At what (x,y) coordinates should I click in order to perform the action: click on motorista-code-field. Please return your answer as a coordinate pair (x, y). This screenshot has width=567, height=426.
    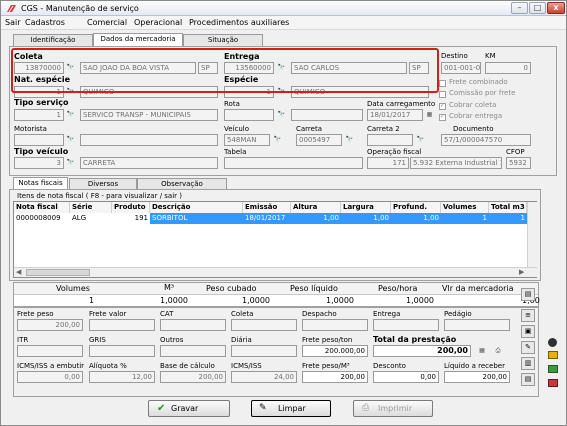
    Looking at the image, I should click on (39, 140).